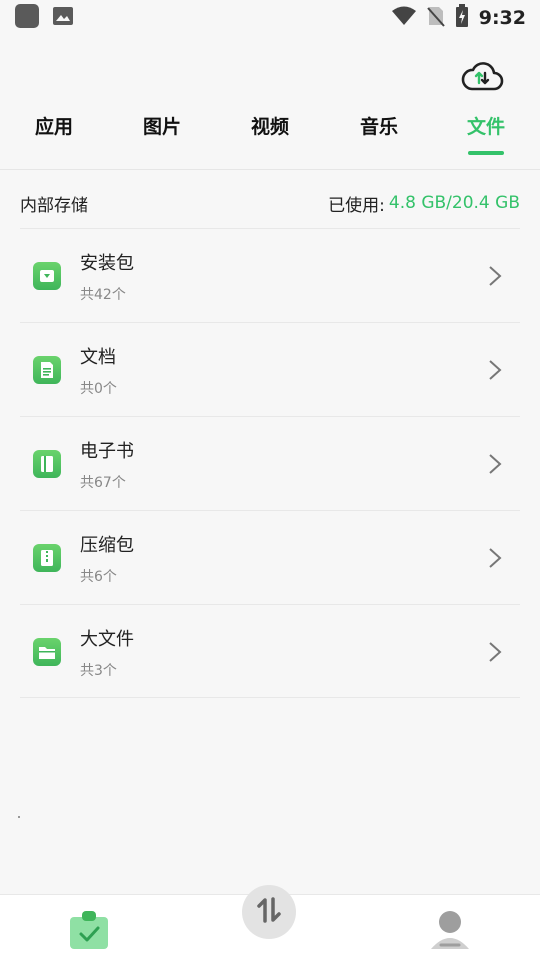 This screenshot has width=540, height=960. Describe the element at coordinates (27, 18) in the screenshot. I see `app-square-icon` at that location.